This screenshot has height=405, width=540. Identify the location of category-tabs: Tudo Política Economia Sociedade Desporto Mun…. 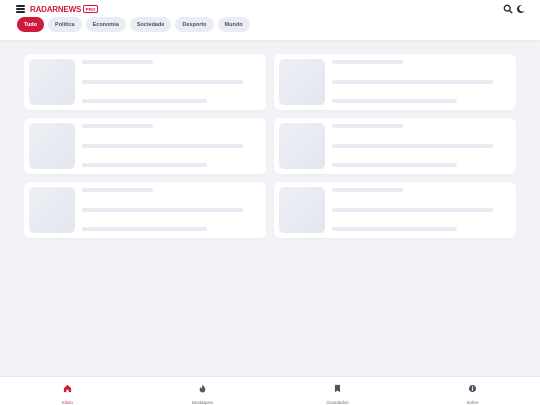
(133, 24).